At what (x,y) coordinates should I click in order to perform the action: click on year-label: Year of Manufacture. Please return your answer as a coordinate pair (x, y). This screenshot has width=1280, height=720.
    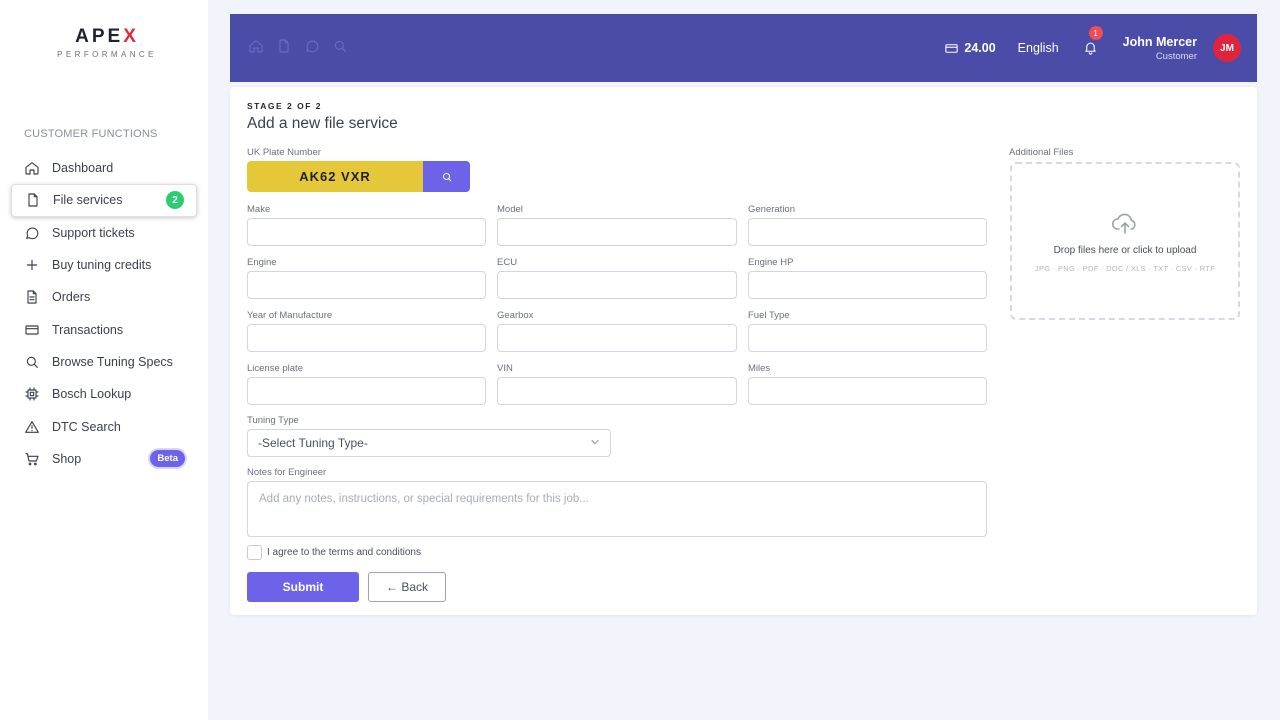
    Looking at the image, I should click on (290, 315).